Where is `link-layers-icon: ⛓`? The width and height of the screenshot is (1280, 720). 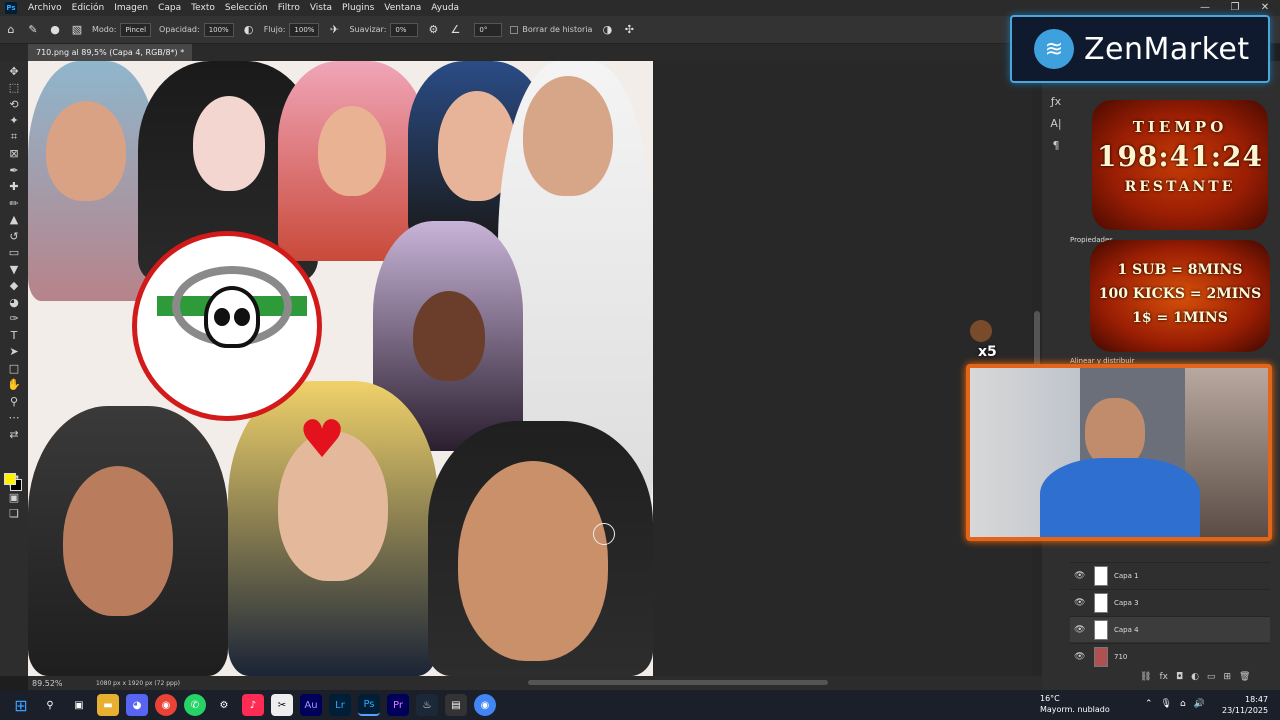 link-layers-icon: ⛓ is located at coordinates (1145, 677).